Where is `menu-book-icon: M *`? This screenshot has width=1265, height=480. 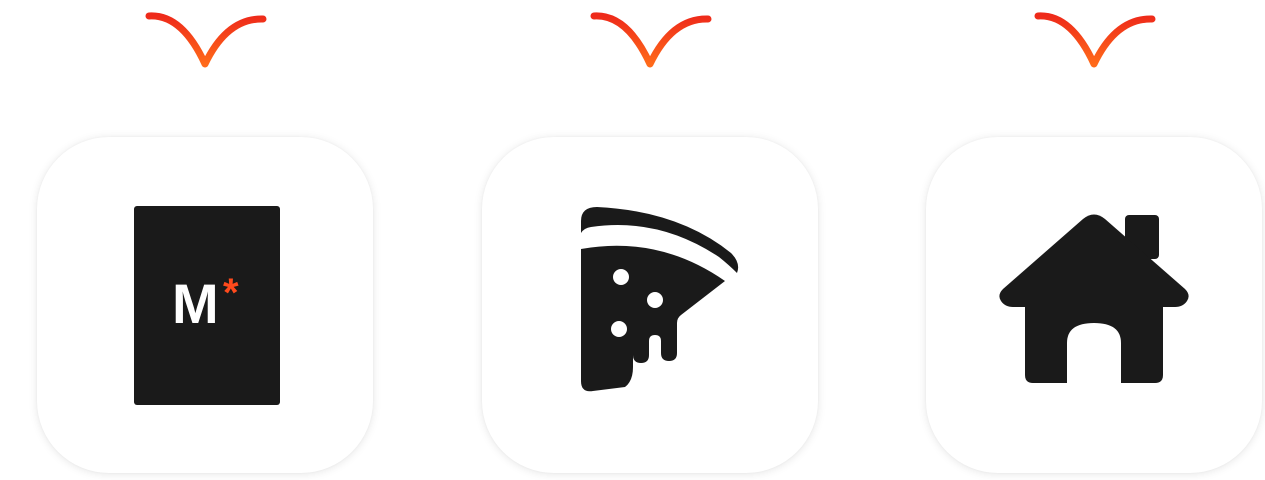
menu-book-icon: M * is located at coordinates (207, 305).